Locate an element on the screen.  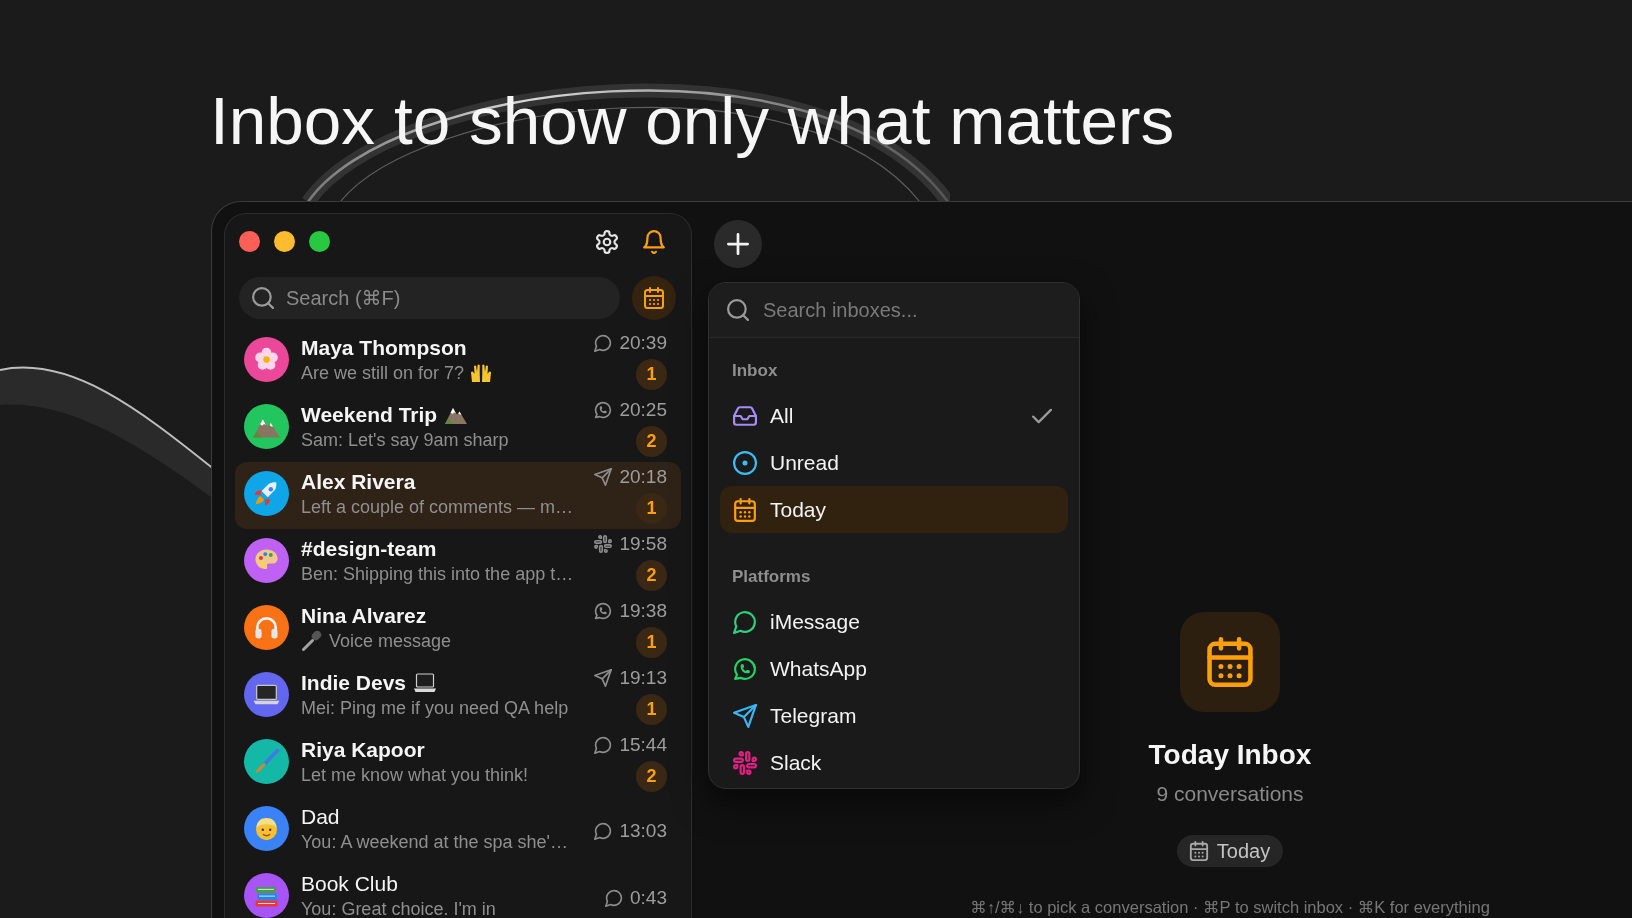
message-time: 20:39 is located at coordinates (643, 343).